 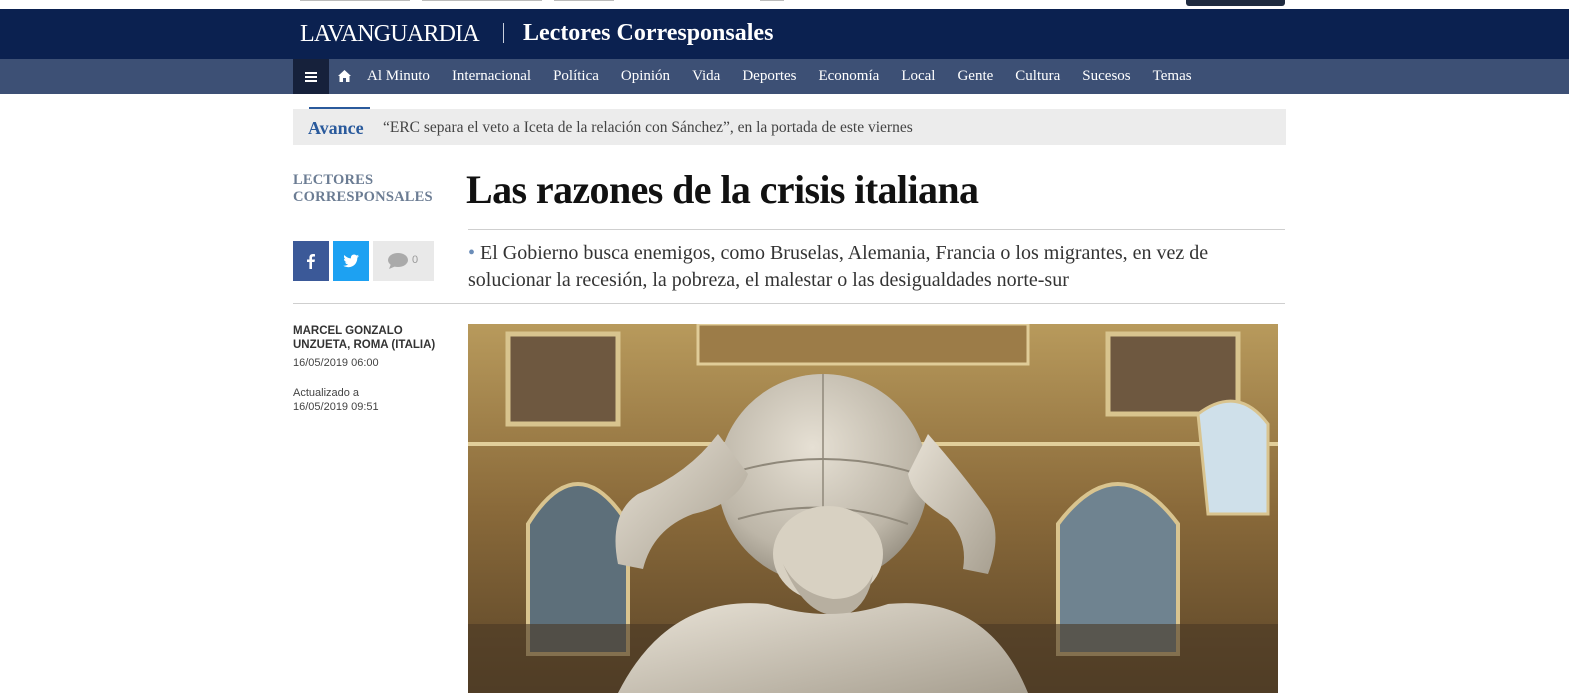 I want to click on article-kicker: LECTORES CORRESPONSALES, so click(x=375, y=189).